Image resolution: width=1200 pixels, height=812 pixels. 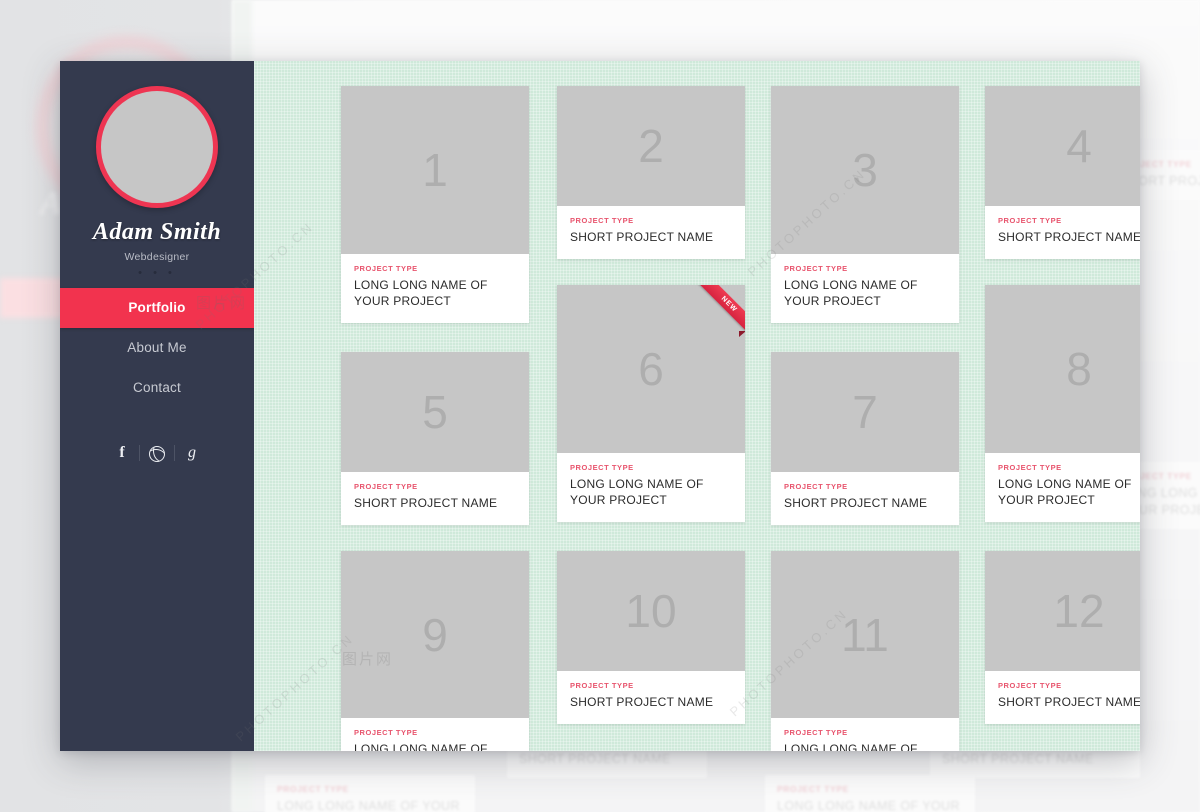 I want to click on sidebar-item-about-me: About Me, so click(x=157, y=348).